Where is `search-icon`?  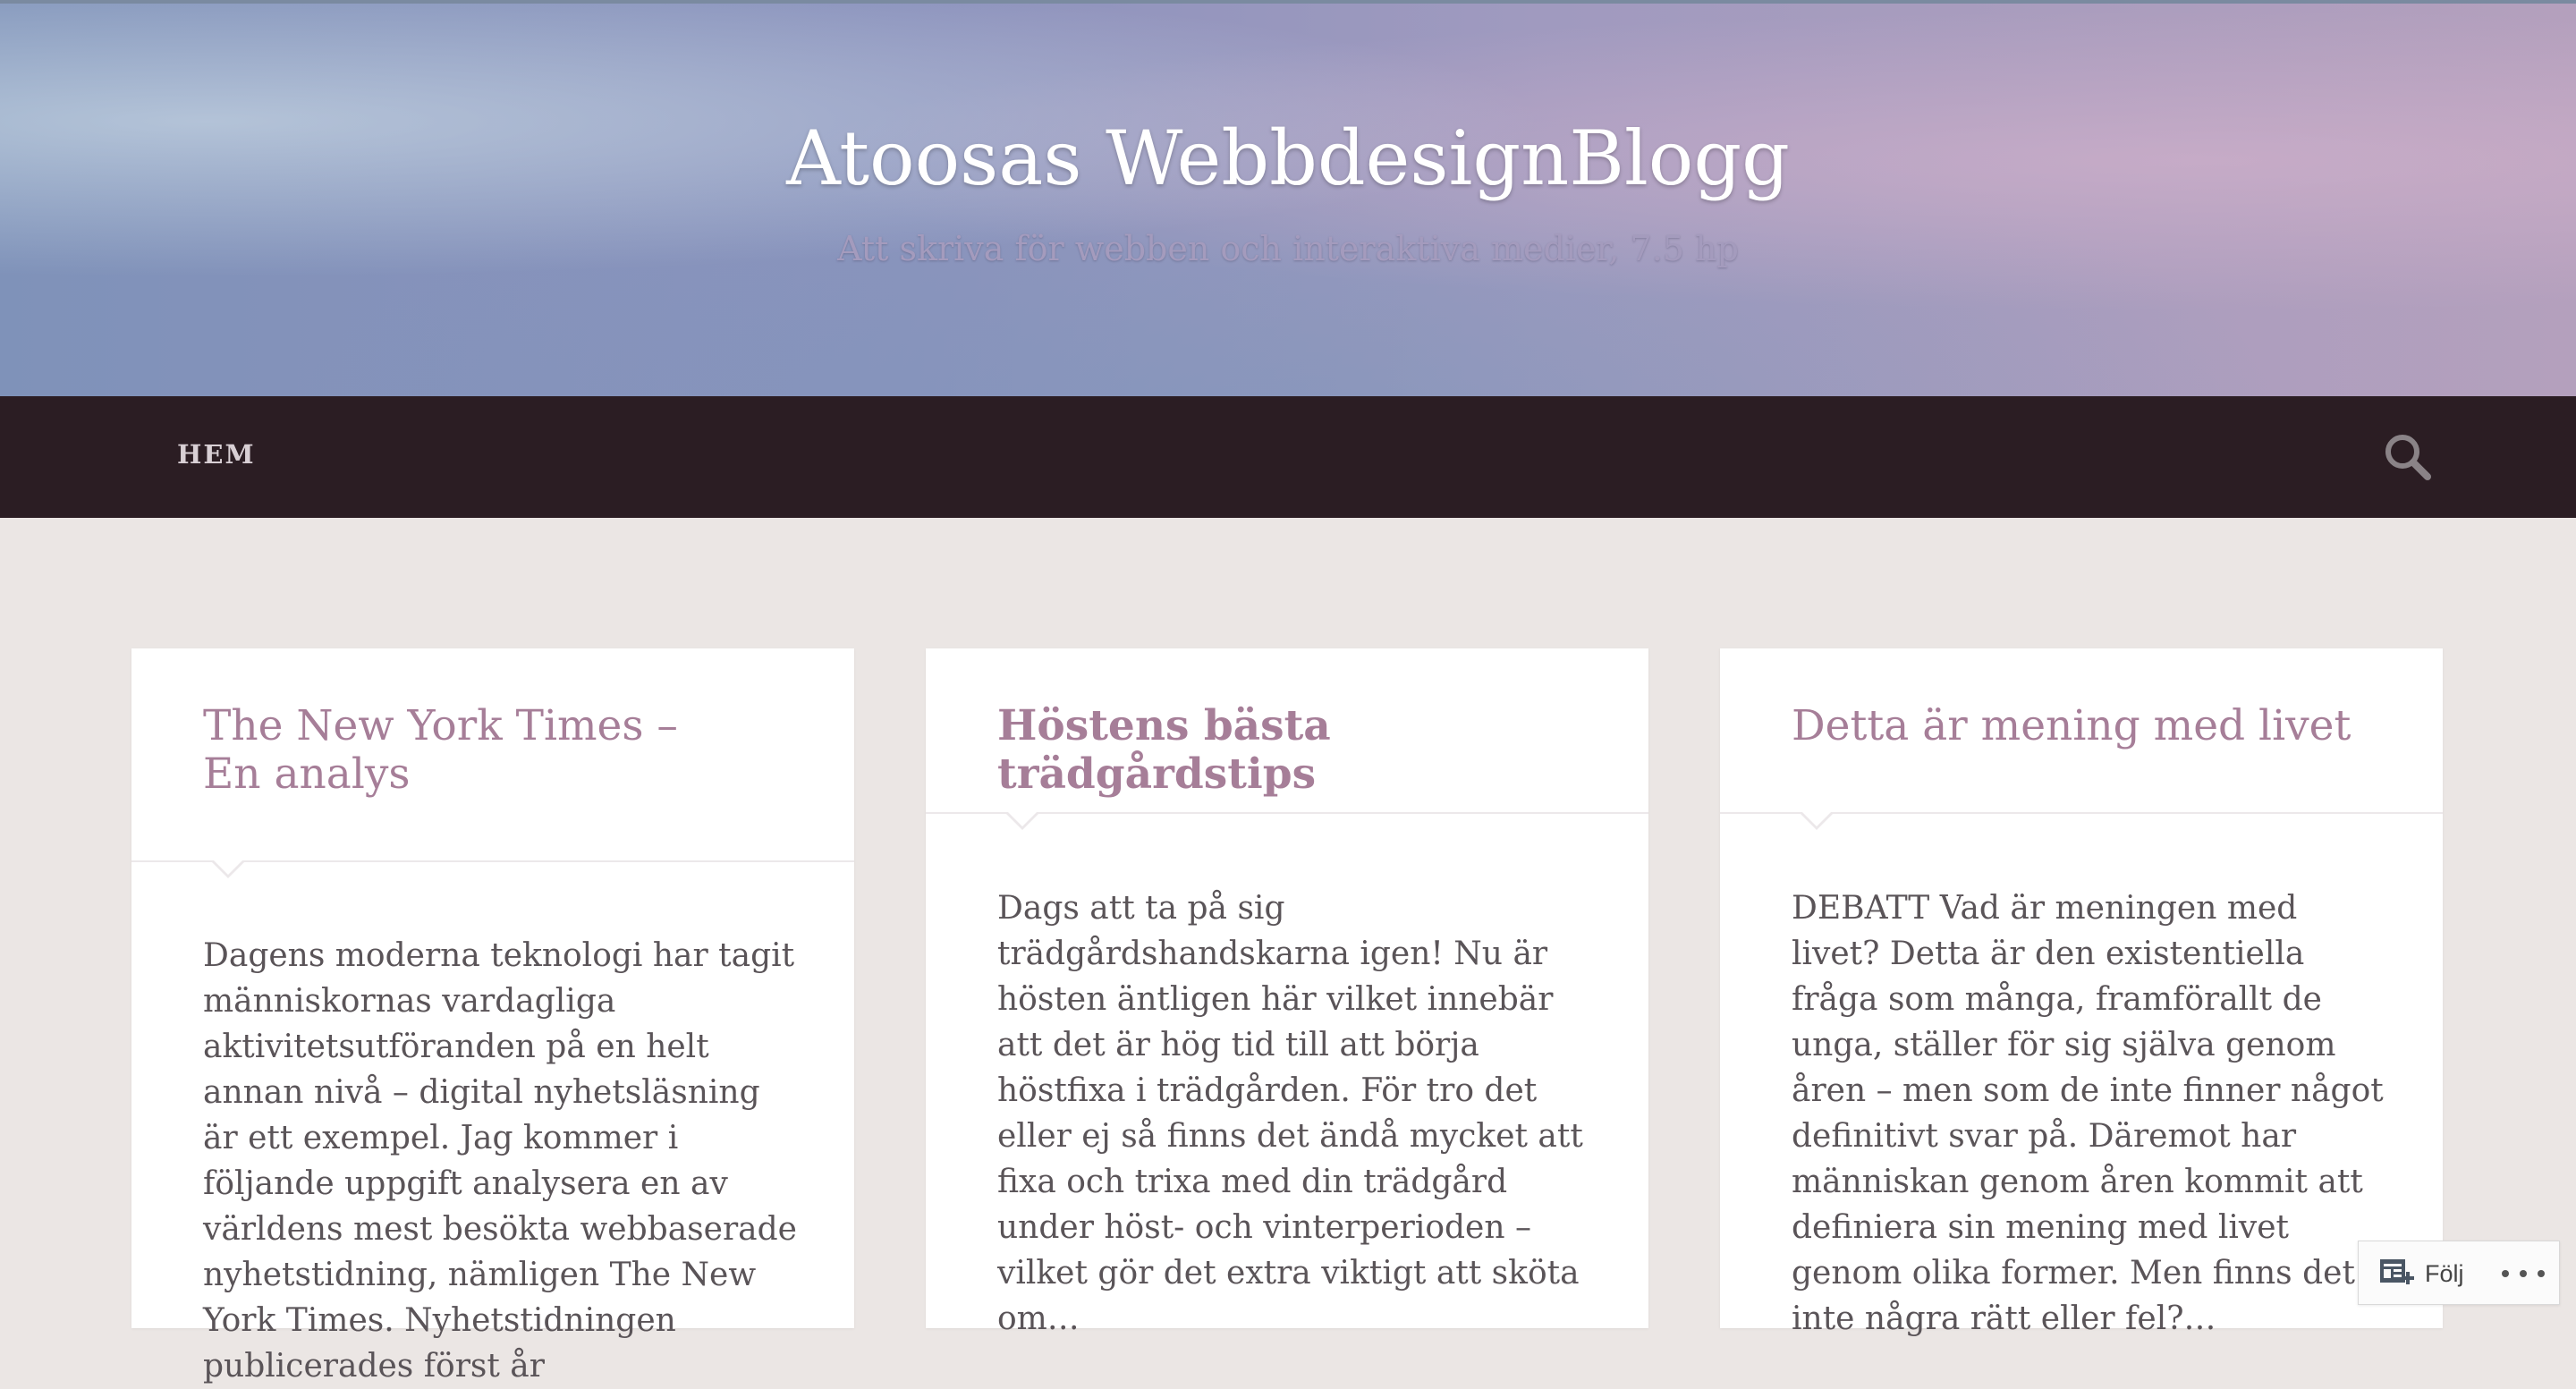
search-icon is located at coordinates (2408, 457).